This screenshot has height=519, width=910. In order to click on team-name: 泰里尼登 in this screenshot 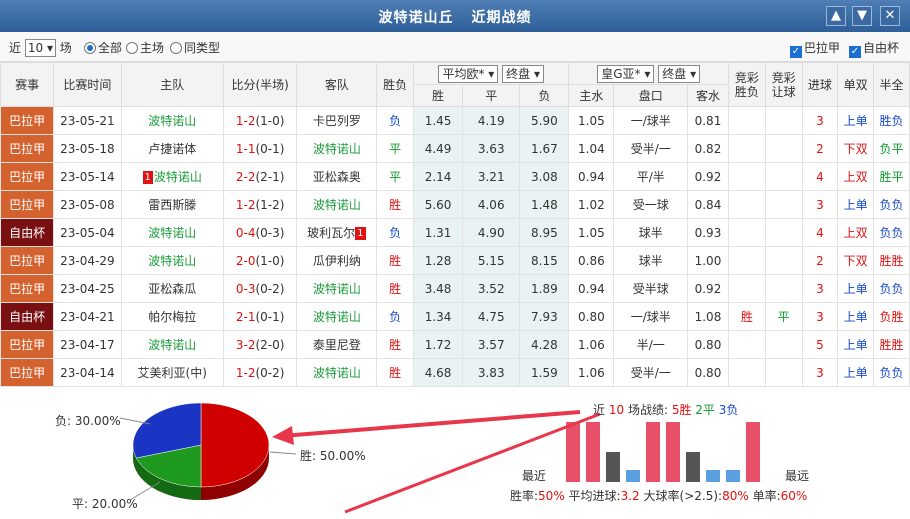, I will do `click(337, 345)`.